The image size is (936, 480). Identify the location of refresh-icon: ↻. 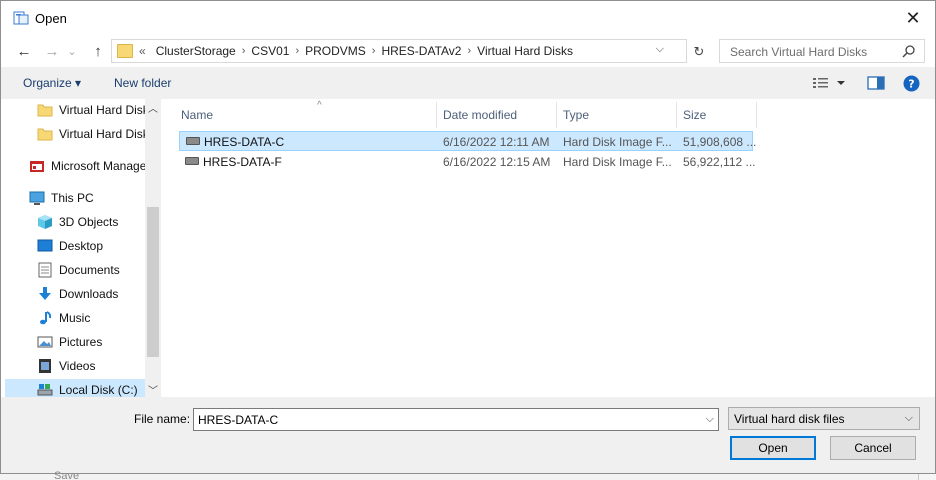
(699, 51).